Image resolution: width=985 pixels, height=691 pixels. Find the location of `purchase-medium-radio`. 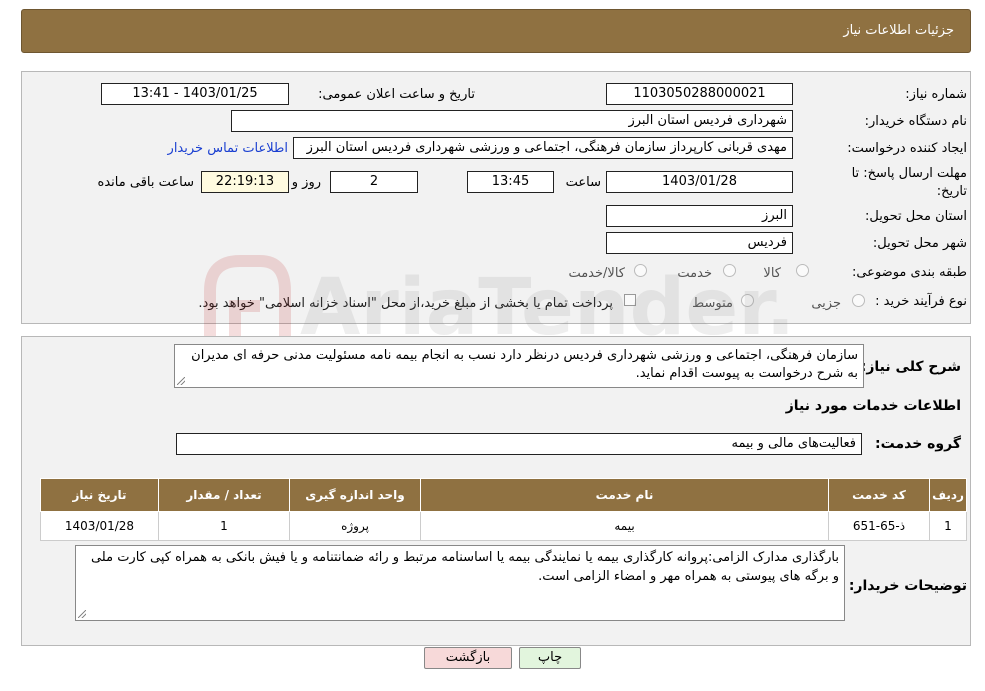

purchase-medium-radio is located at coordinates (747, 300).